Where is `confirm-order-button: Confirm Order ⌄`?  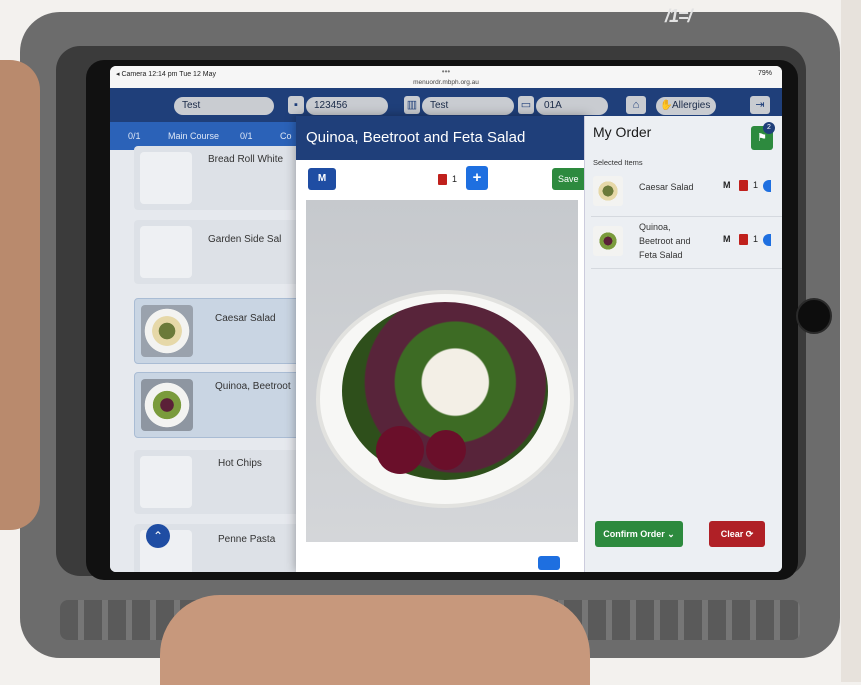
confirm-order-button: Confirm Order ⌄ is located at coordinates (639, 534).